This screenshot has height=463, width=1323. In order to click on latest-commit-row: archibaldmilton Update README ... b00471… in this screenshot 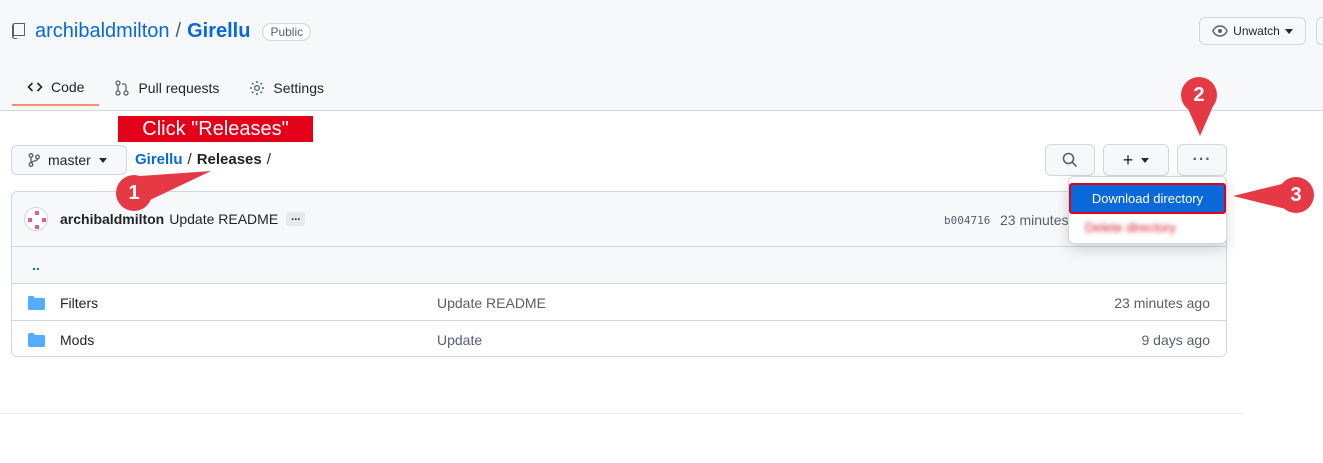, I will do `click(619, 219)`.